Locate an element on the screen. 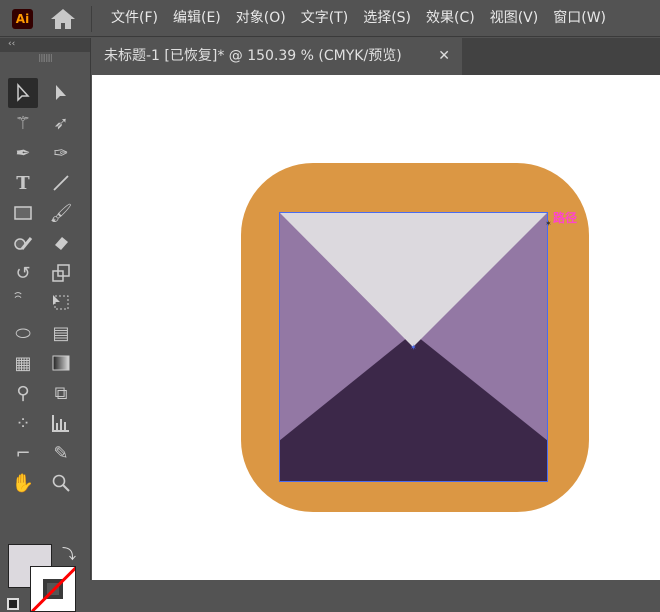 This screenshot has height=612, width=660. paintbrush-icon: 🖌 is located at coordinates (61, 213).